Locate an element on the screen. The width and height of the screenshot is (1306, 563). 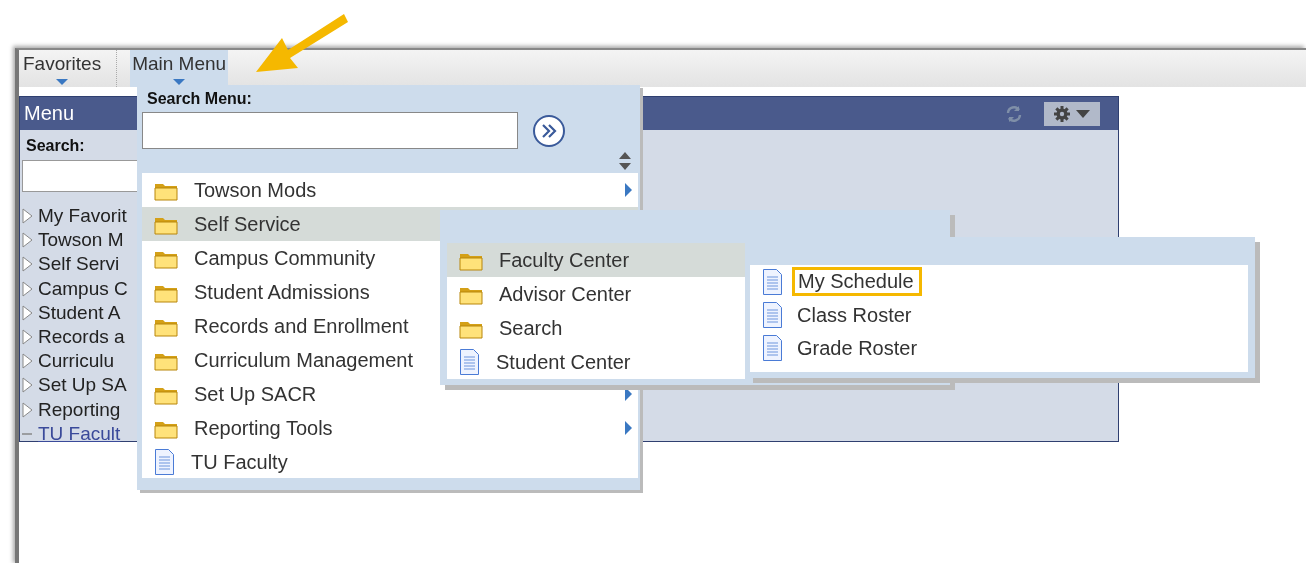
tree-item: Self Servi is located at coordinates (79, 264).